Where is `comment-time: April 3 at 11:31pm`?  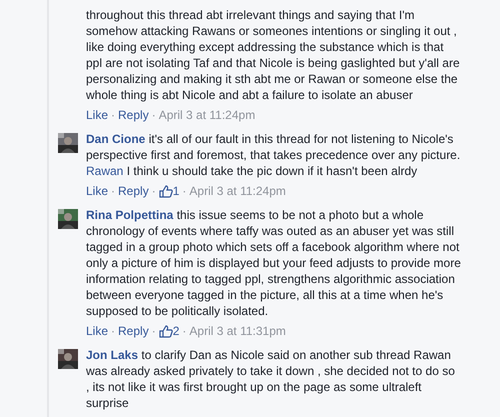
comment-time: April 3 at 11:31pm is located at coordinates (237, 331).